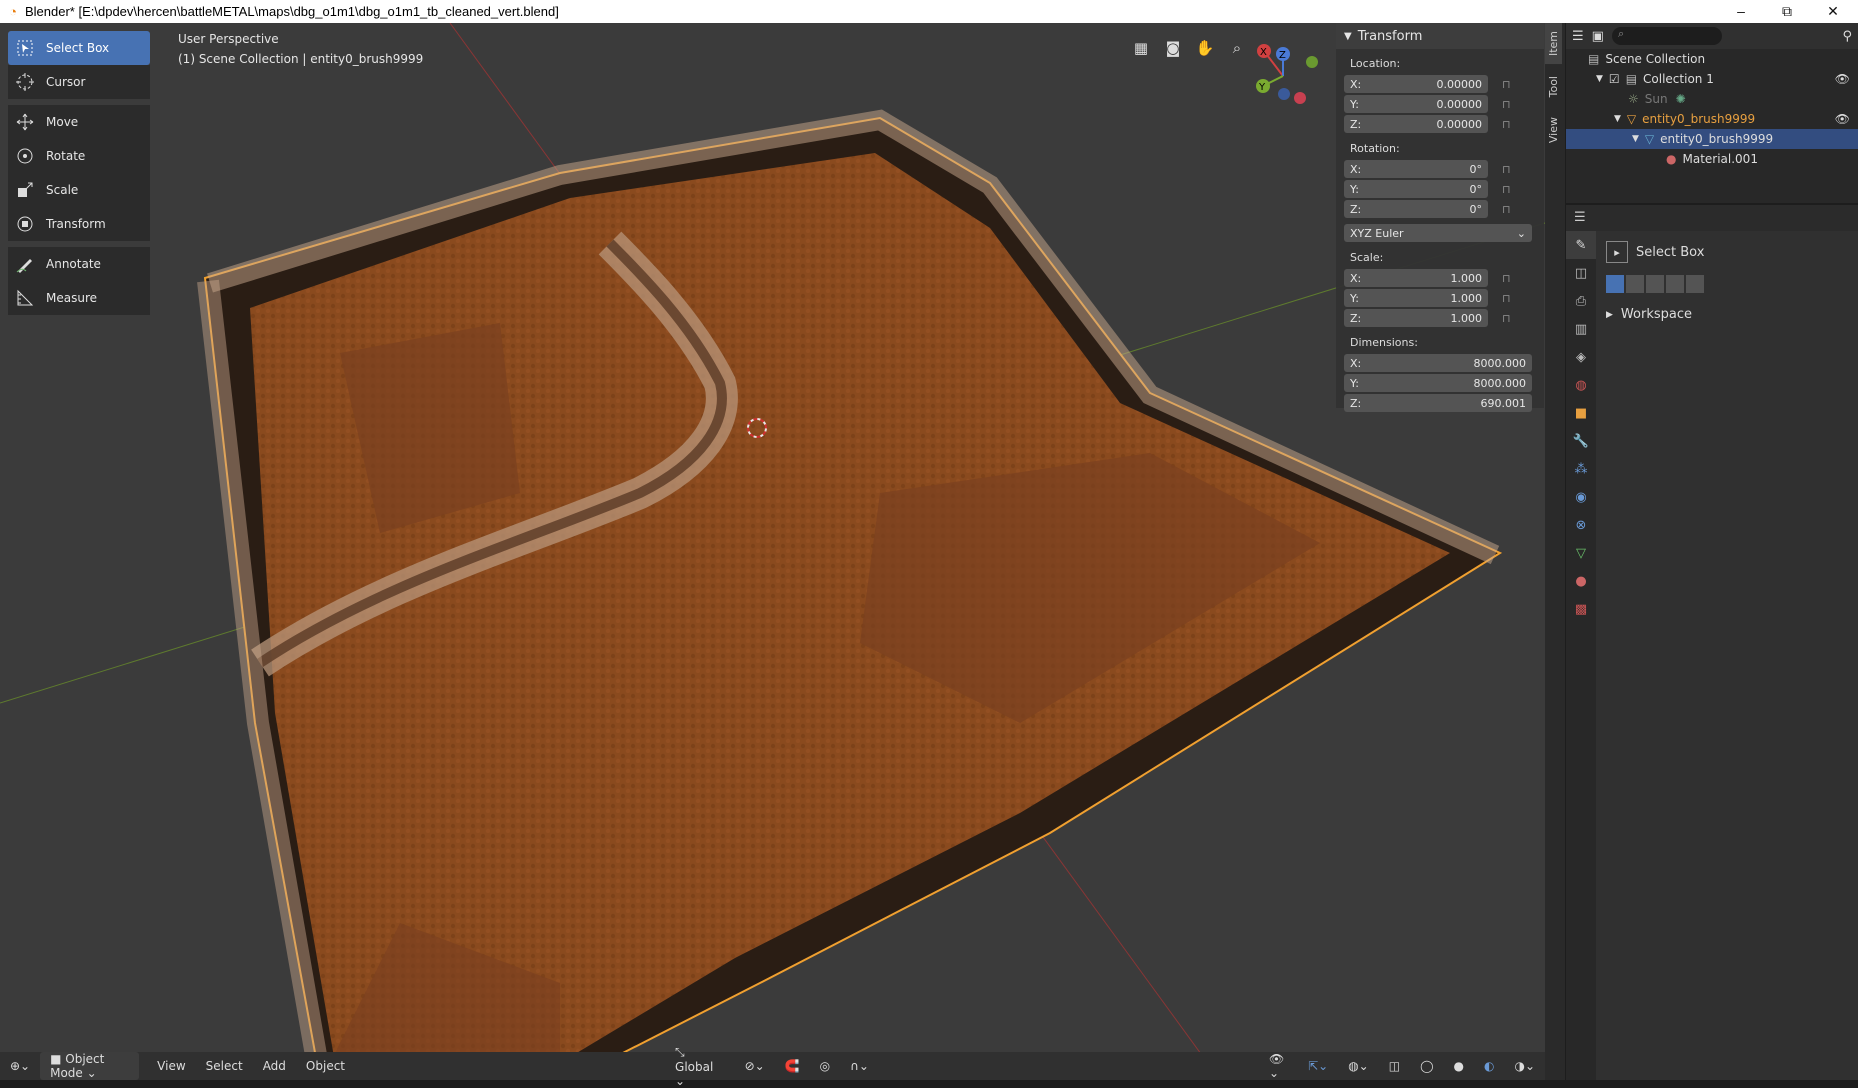  What do you see at coordinates (1847, 36) in the screenshot?
I see `filter-icon: ⚲` at bounding box center [1847, 36].